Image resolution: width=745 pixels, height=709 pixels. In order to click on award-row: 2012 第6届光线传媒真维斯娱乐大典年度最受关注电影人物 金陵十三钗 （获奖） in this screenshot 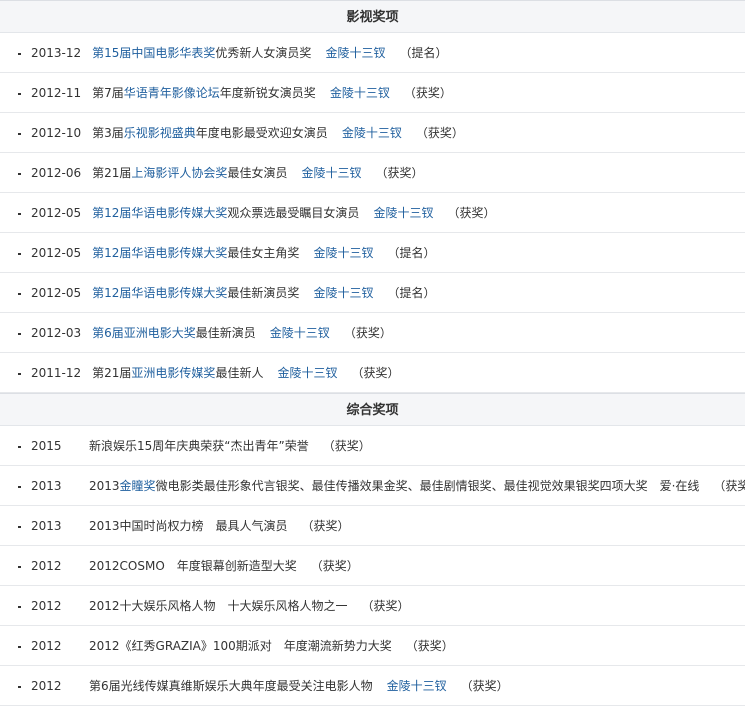, I will do `click(372, 686)`.